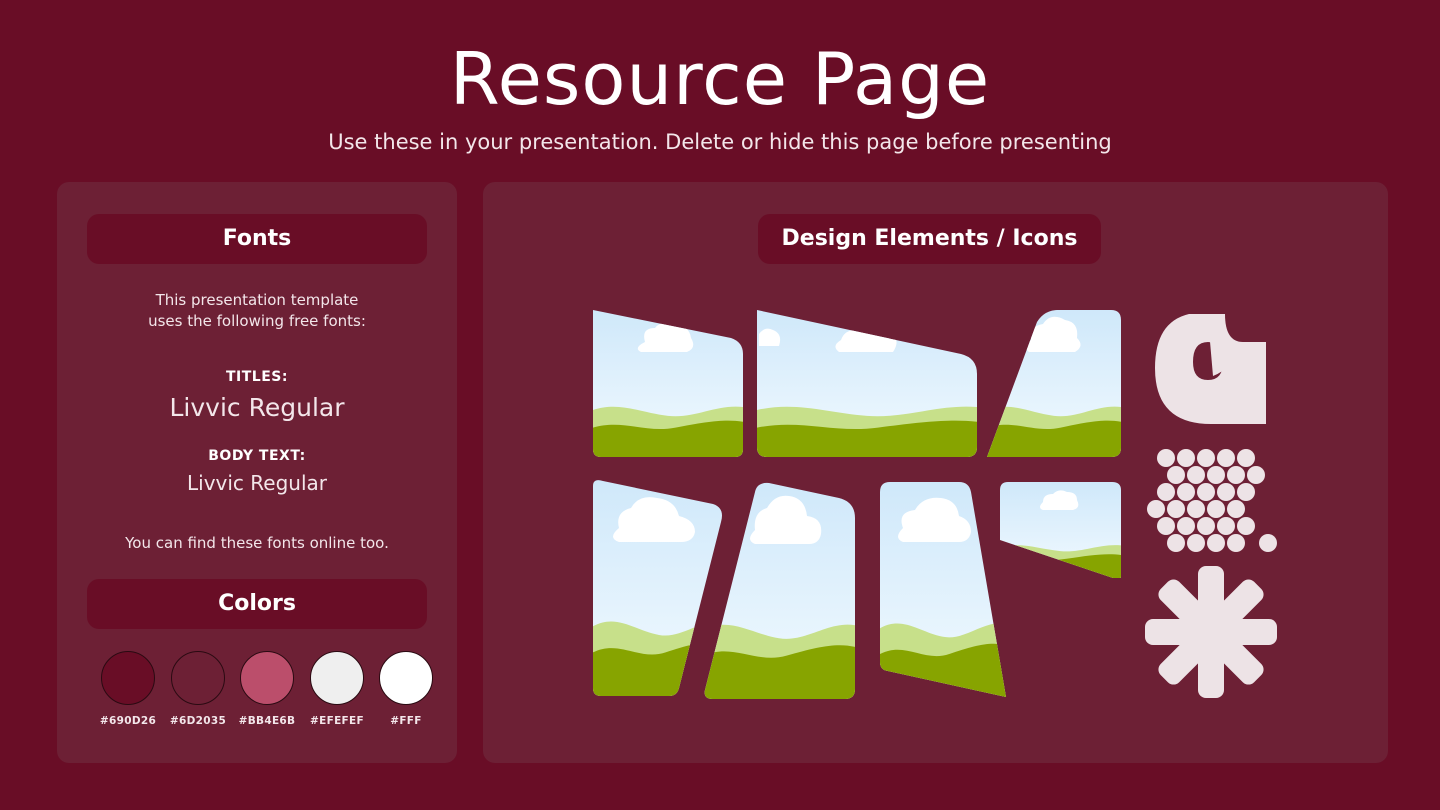 This screenshot has height=810, width=1440. I want to click on color-swatch: #EFEFEF, so click(337, 689).